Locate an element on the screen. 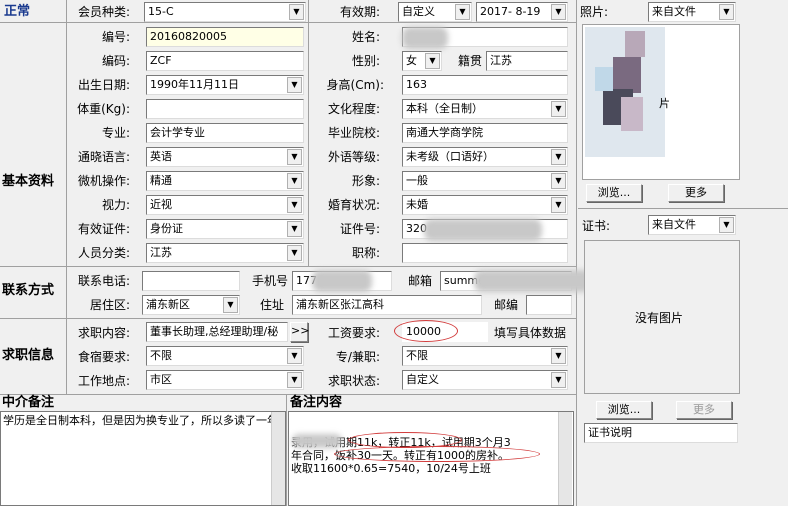  certificate-source-select: 来自文件 ▼ is located at coordinates (692, 225).